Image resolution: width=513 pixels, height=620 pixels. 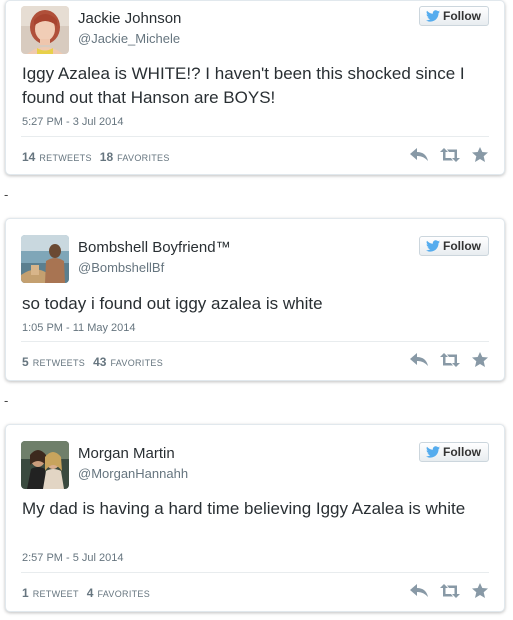 I want to click on author-handle: @Jackie_Michele, so click(x=129, y=38).